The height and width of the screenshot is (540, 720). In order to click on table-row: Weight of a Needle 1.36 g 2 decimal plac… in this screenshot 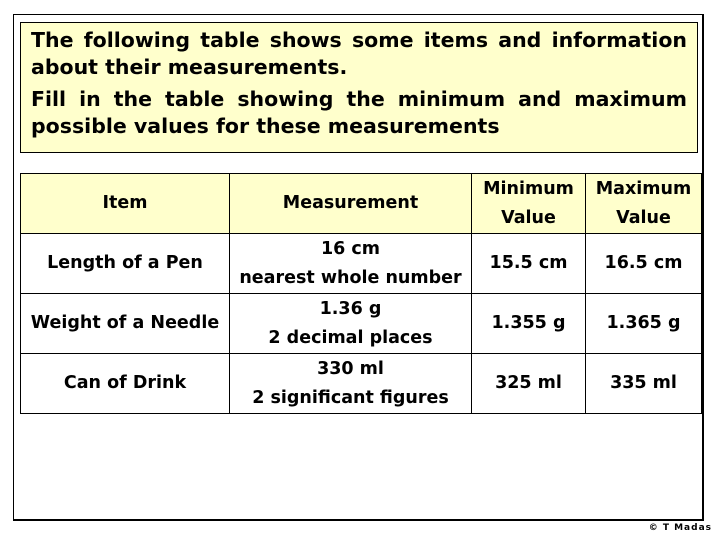, I will do `click(361, 323)`.